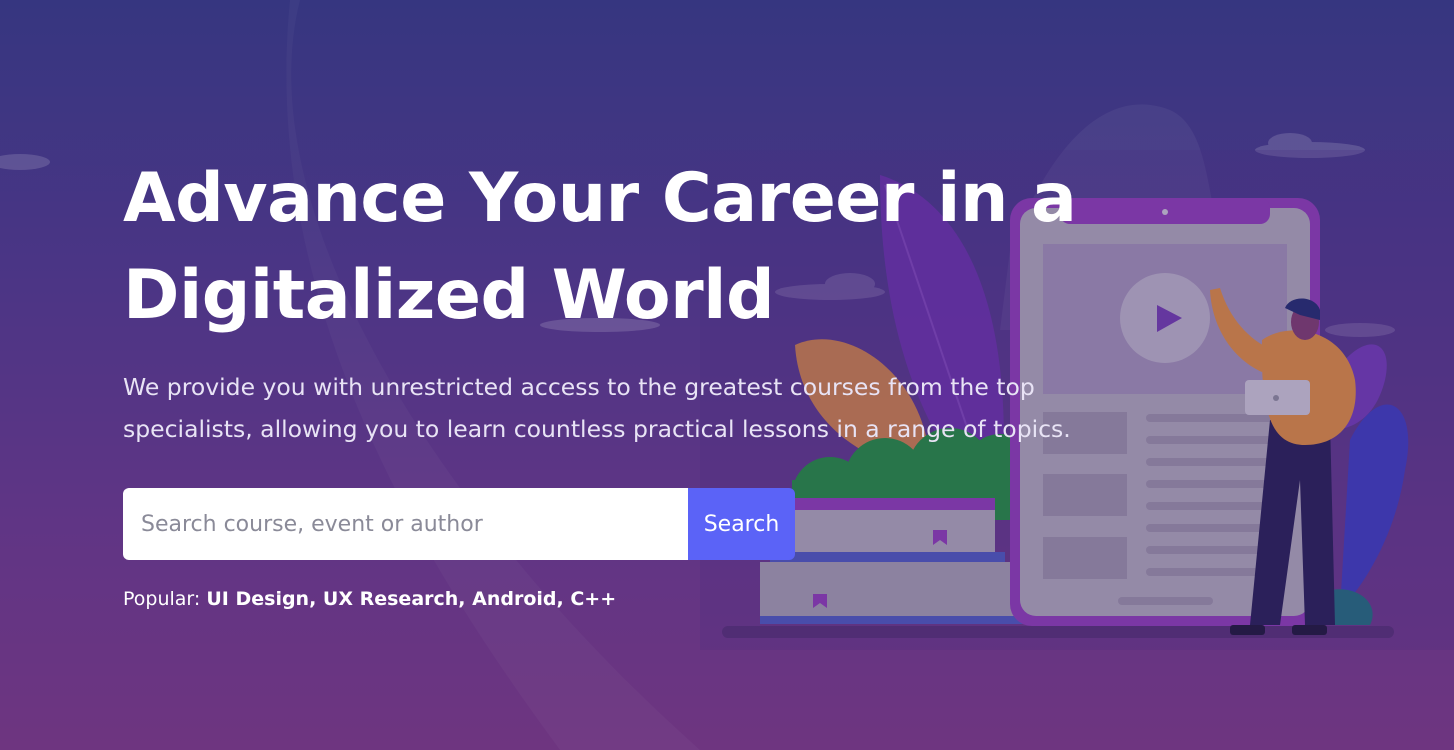 This screenshot has width=1454, height=750. Describe the element at coordinates (600, 198) in the screenshot. I see `page-title-line-1: Advance Your Career in a` at that location.